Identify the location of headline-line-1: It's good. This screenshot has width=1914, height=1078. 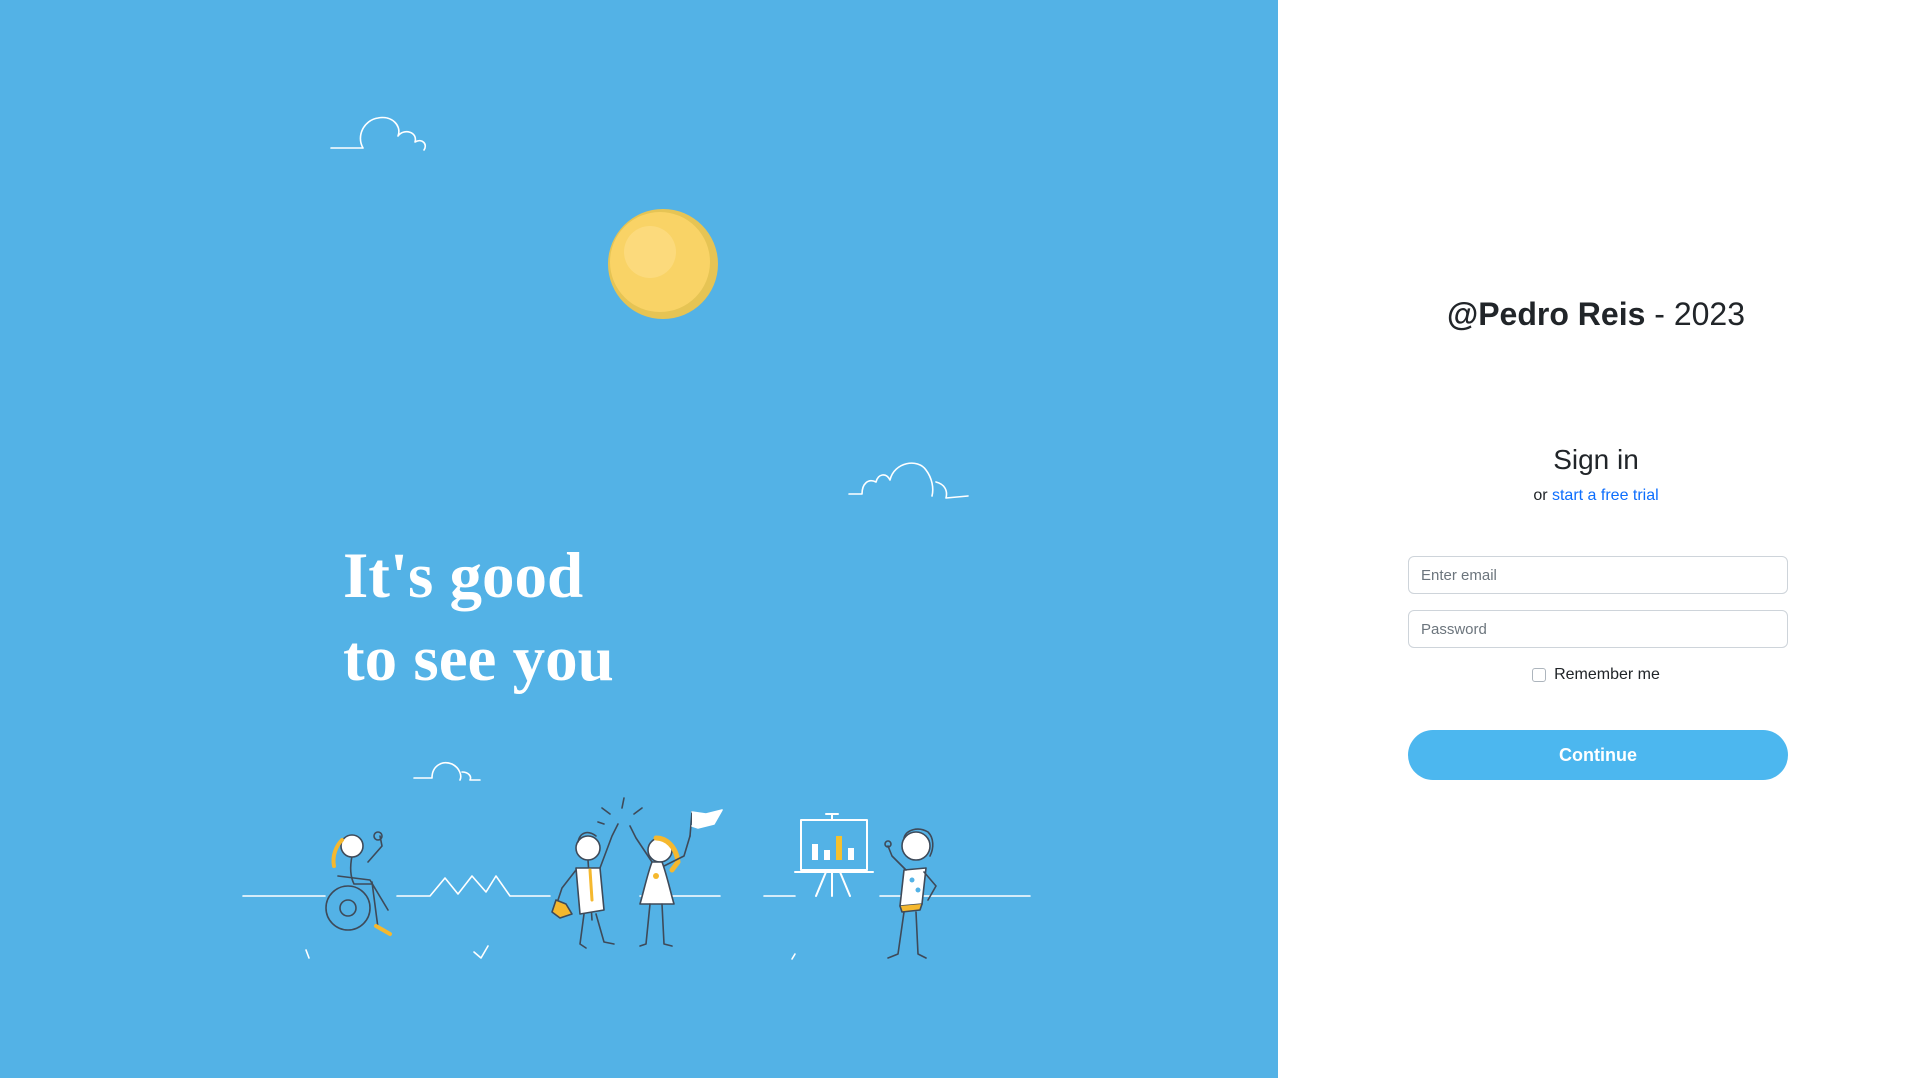
(463, 576).